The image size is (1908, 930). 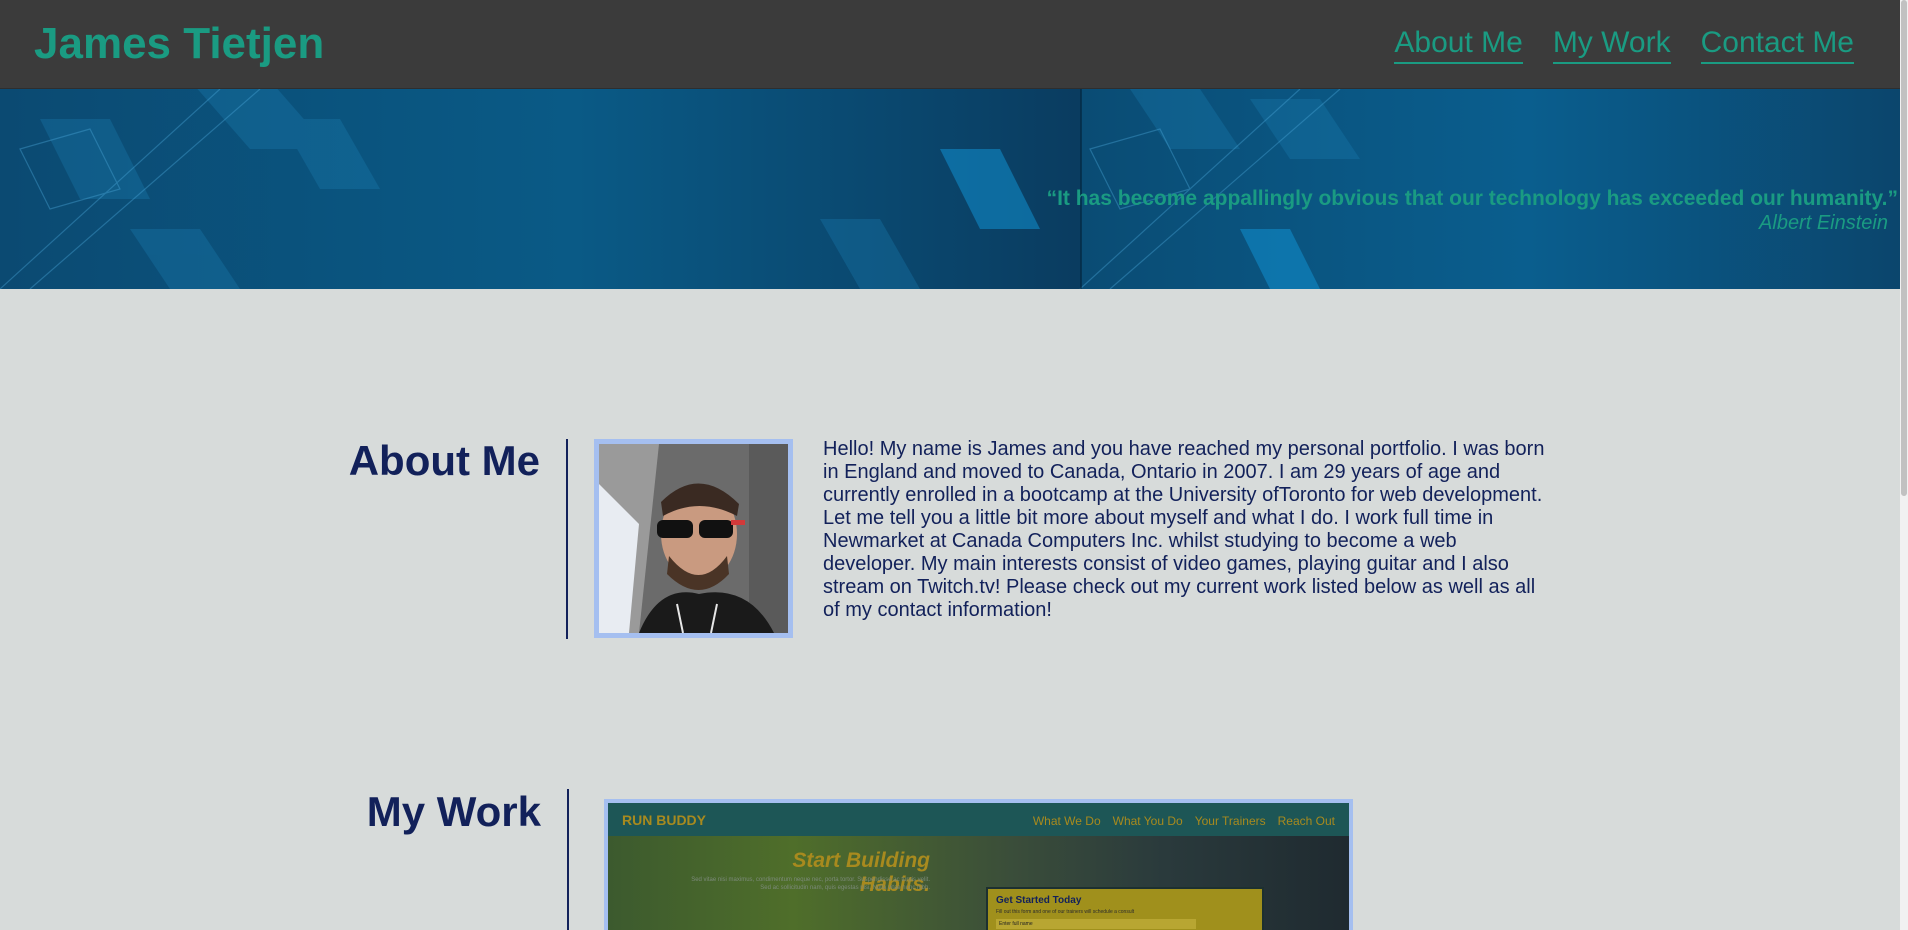 I want to click on preview-nav-link: What We Do, so click(x=1066, y=821).